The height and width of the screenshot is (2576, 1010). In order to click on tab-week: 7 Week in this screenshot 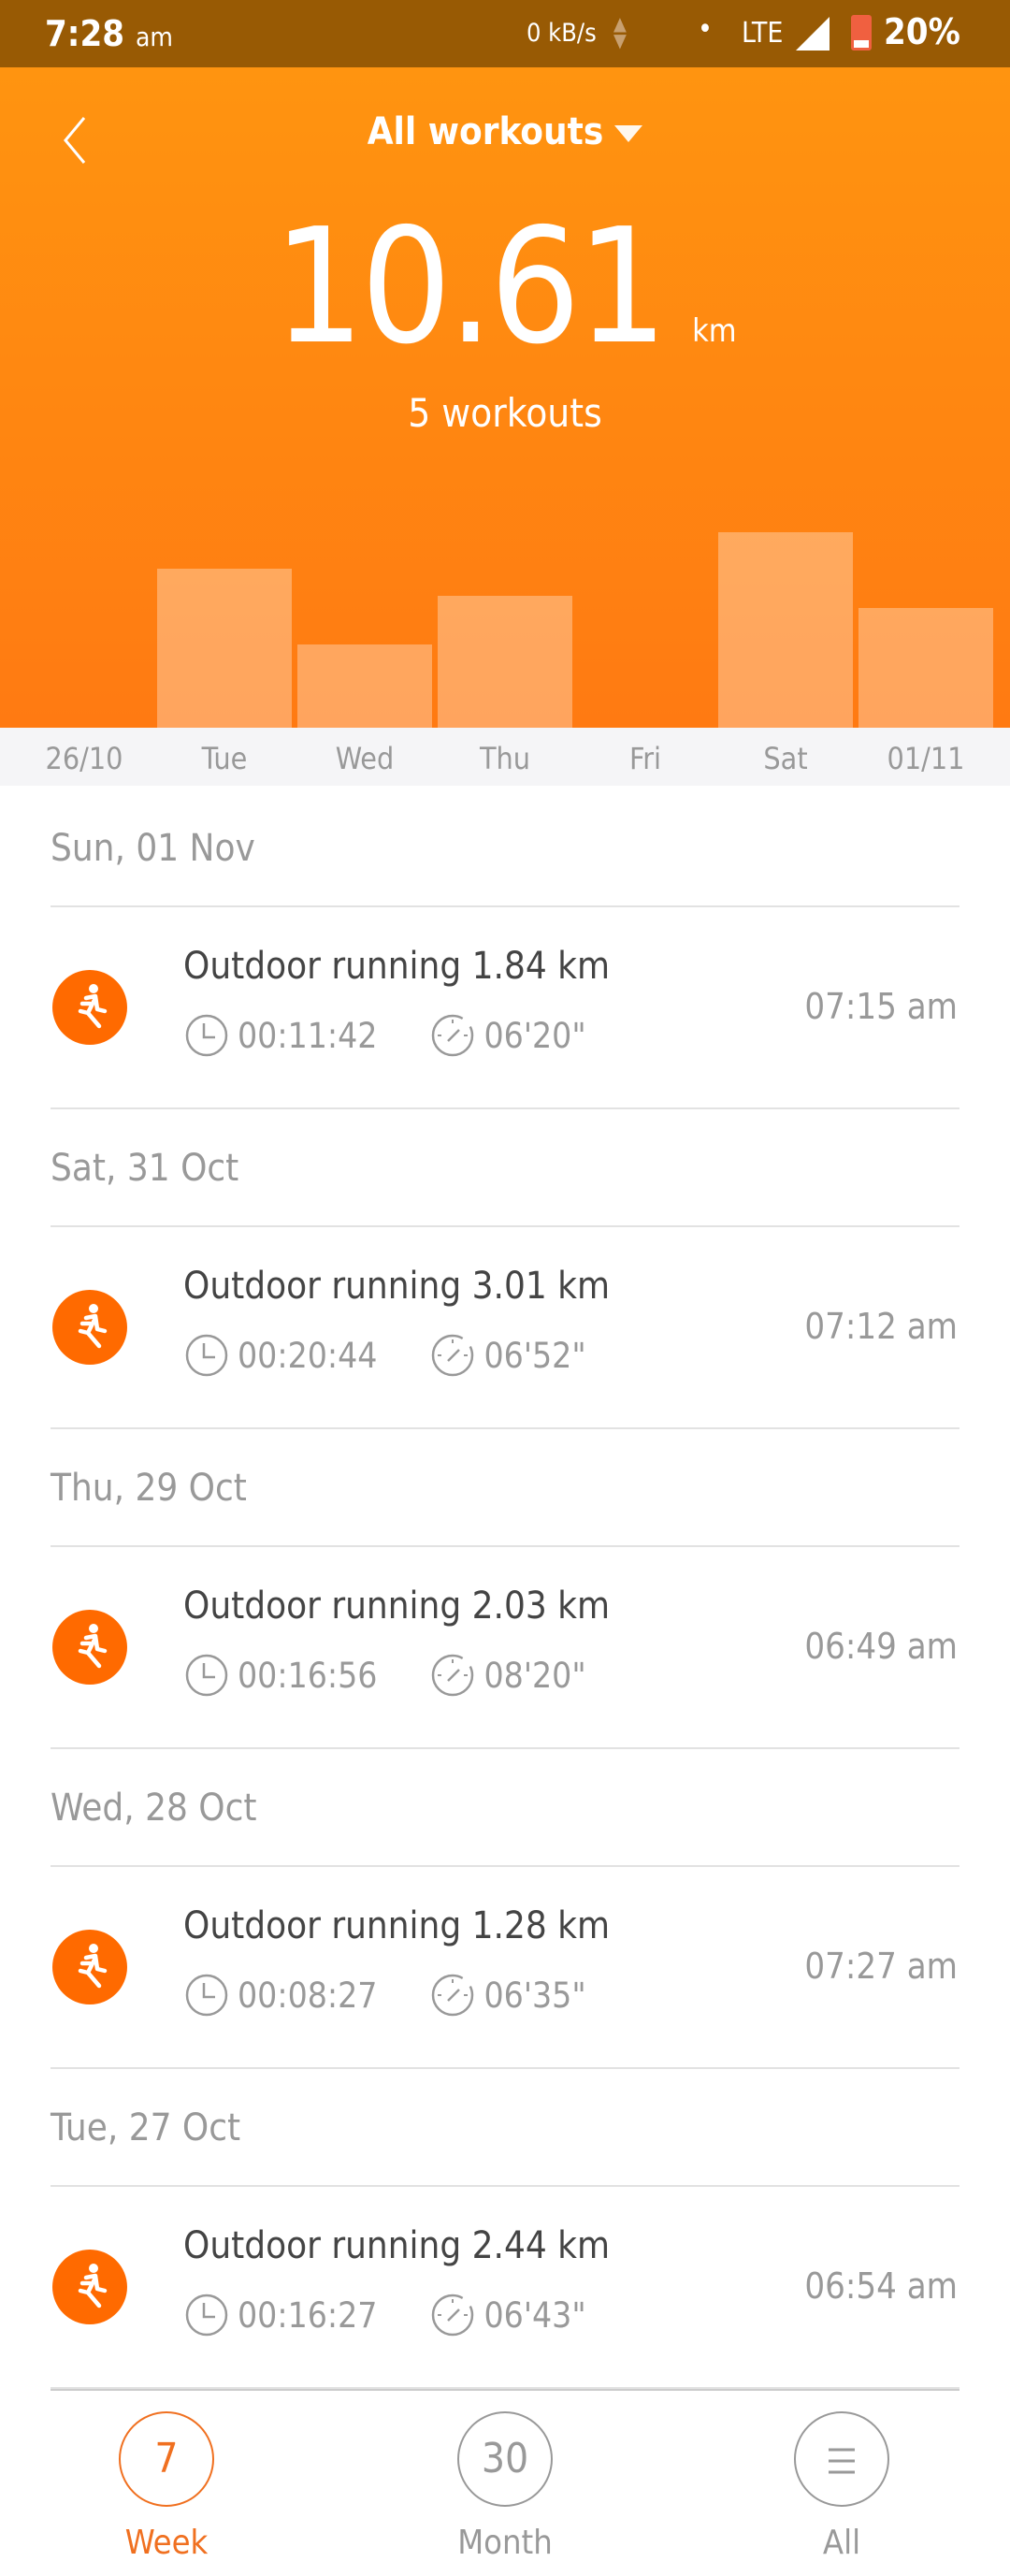, I will do `click(167, 2486)`.